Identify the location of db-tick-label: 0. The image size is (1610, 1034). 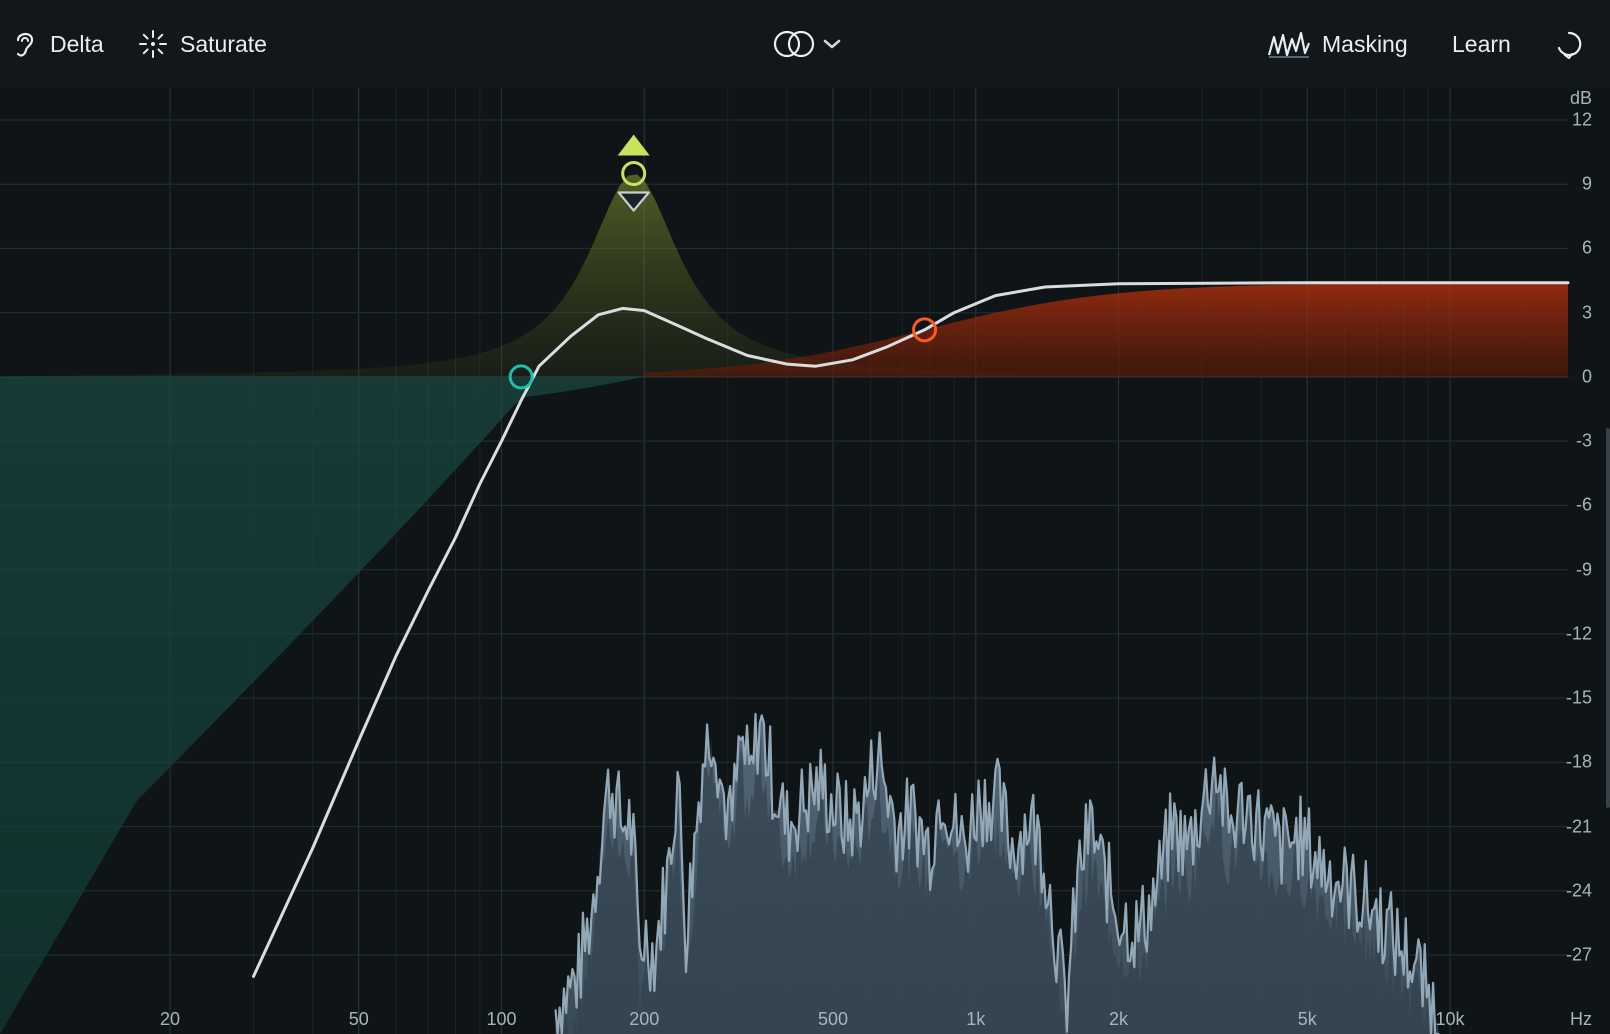
(1586, 376).